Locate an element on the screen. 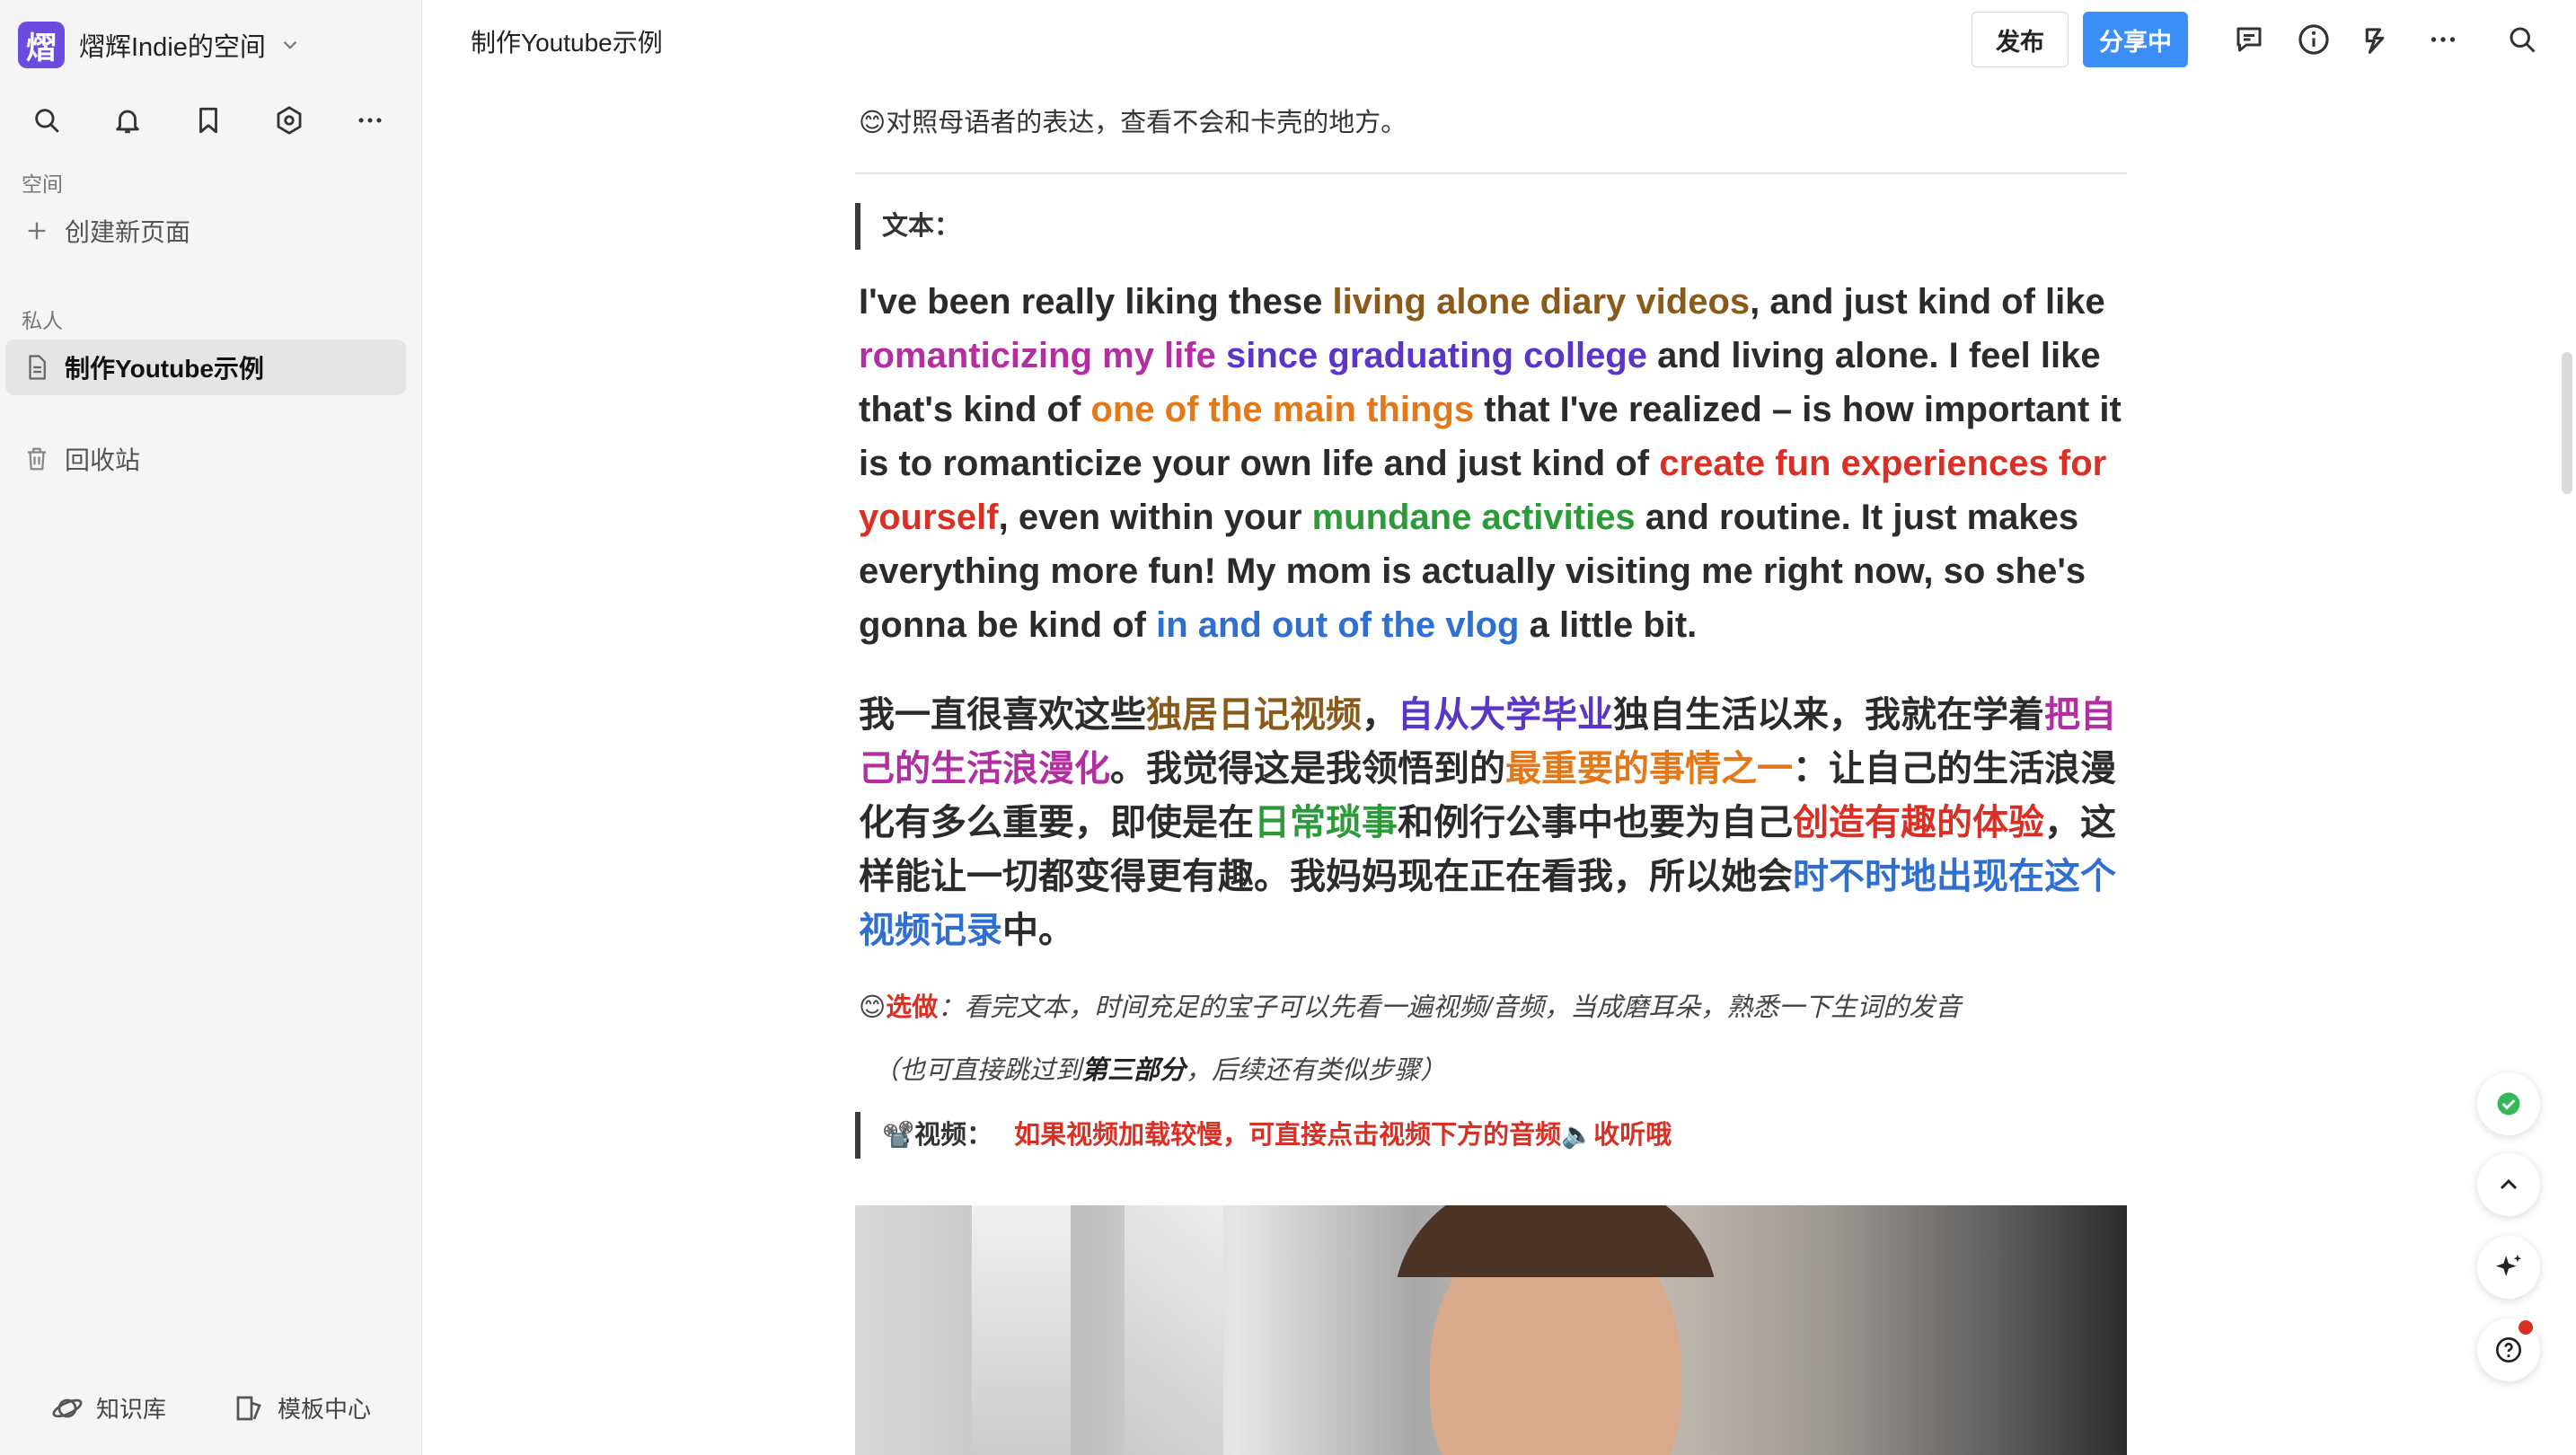 The width and height of the screenshot is (2576, 1455). sidebar-footer: 知识库 模板中心 is located at coordinates (211, 1408).